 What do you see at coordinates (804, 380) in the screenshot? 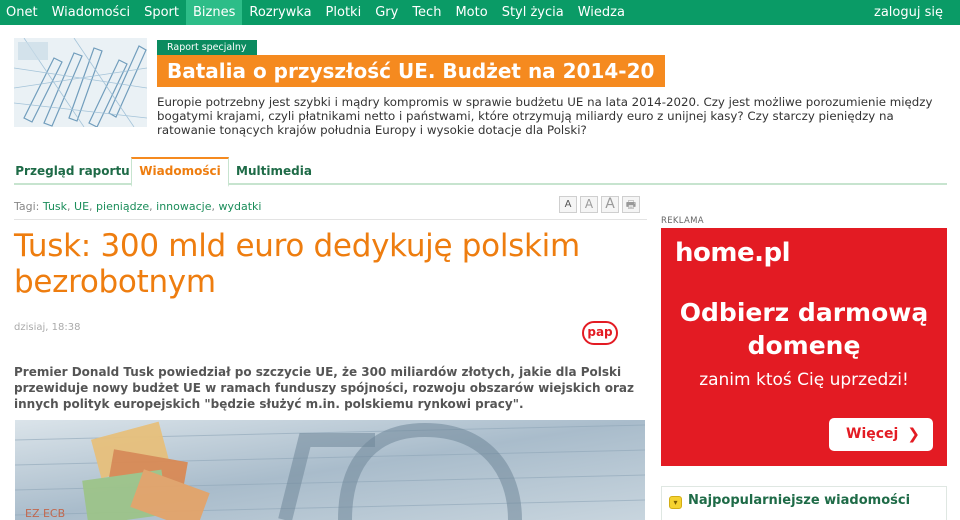
I see `ad-subtitle: zanim ktoś Cię uprzedzi!` at bounding box center [804, 380].